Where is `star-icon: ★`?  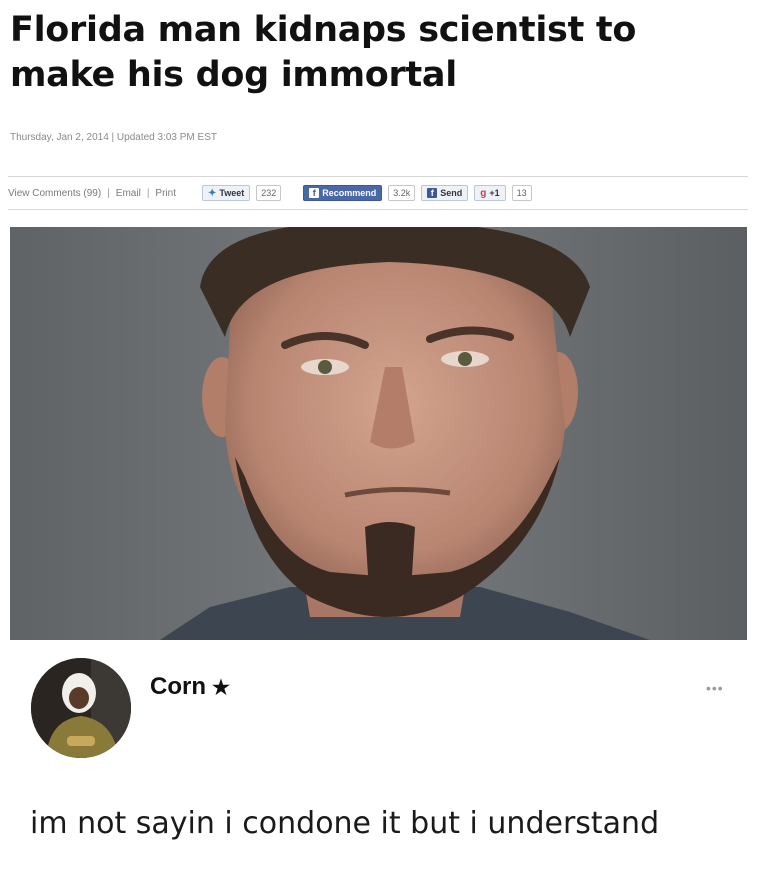 star-icon: ★ is located at coordinates (221, 687).